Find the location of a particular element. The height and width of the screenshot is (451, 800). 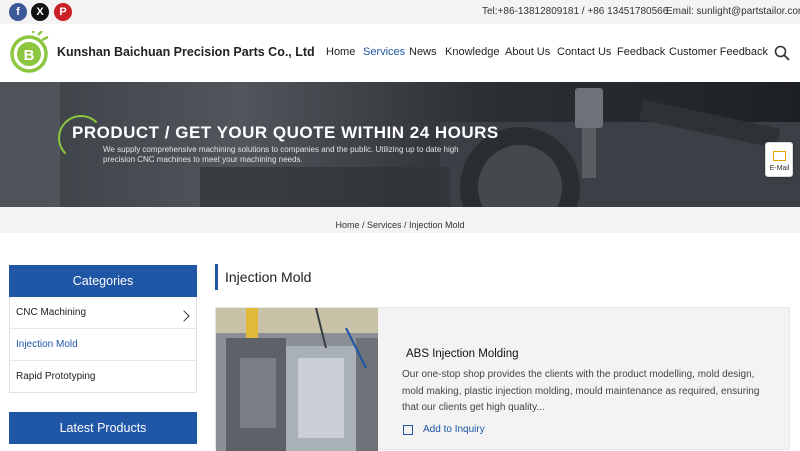

email-widget-label: E-Mail is located at coordinates (779, 168).